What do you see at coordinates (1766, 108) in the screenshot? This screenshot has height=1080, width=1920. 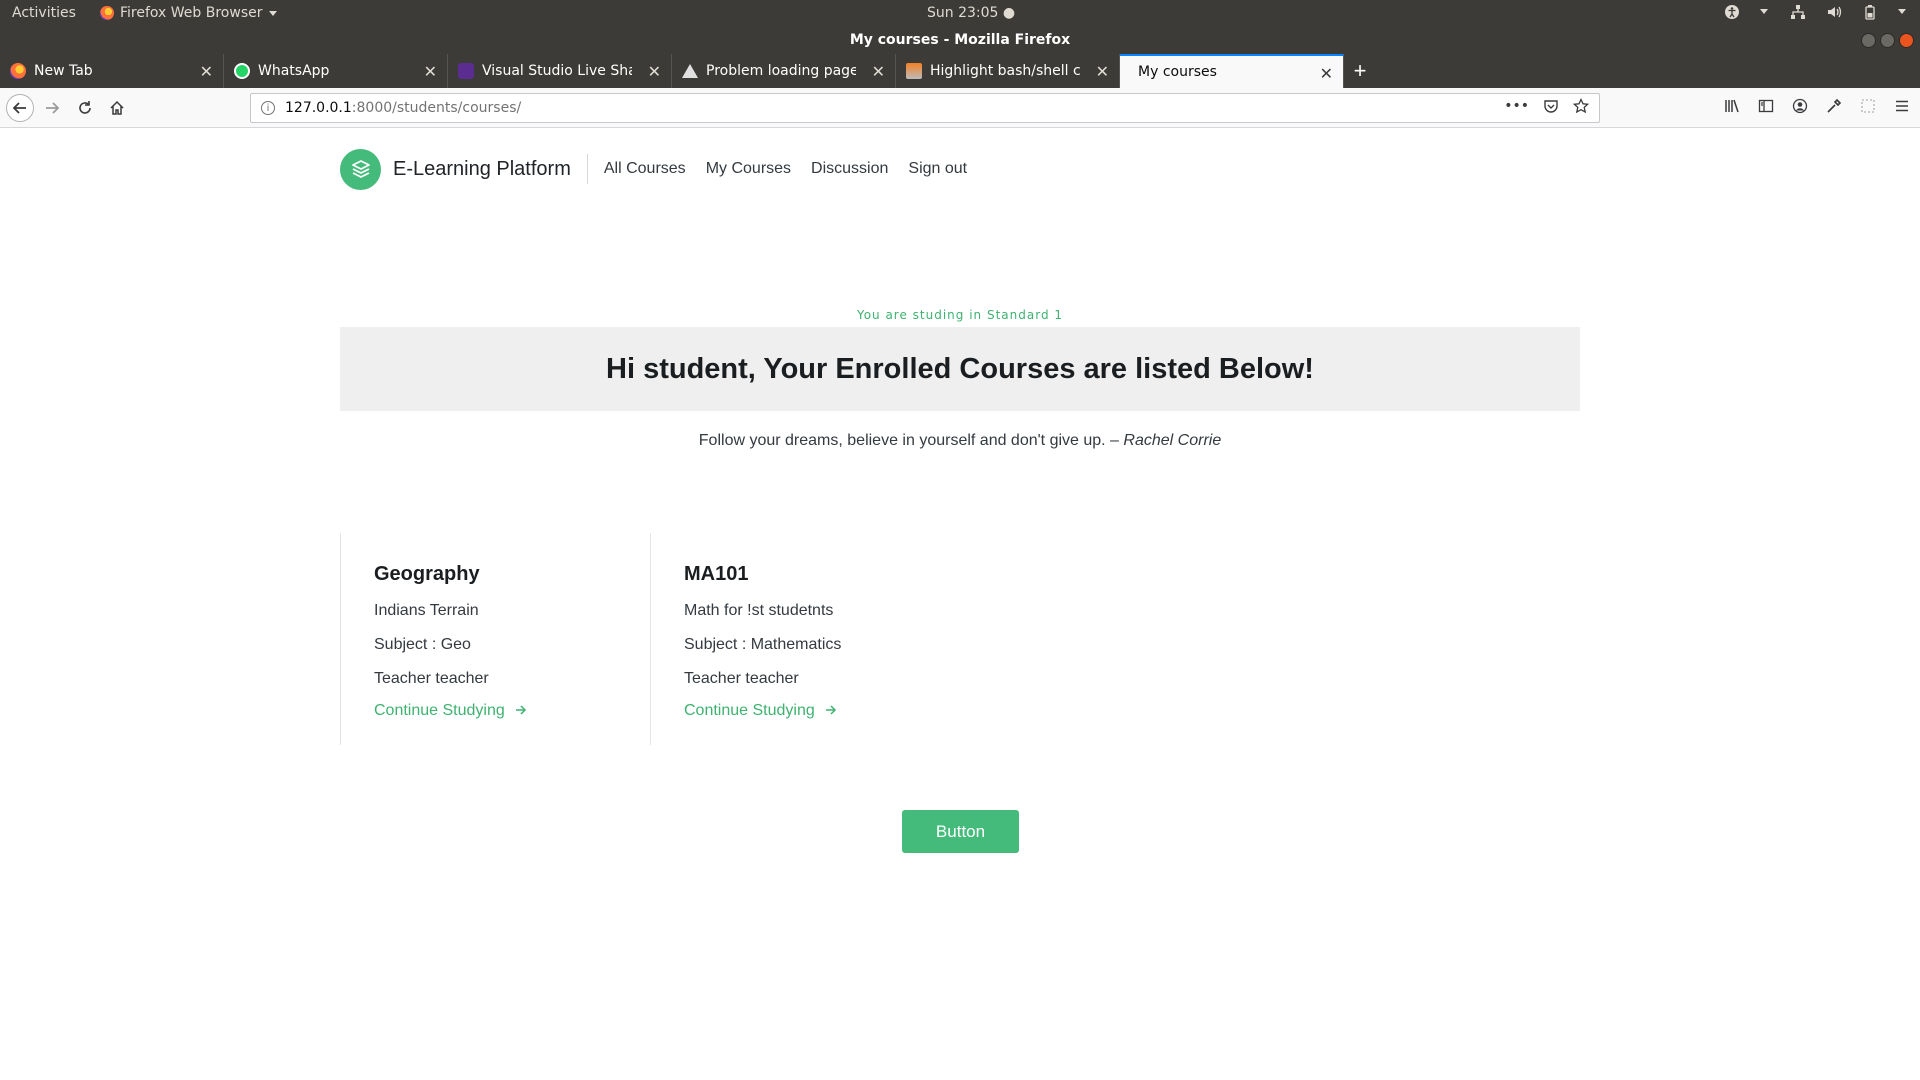 I see `sidebar-icon` at bounding box center [1766, 108].